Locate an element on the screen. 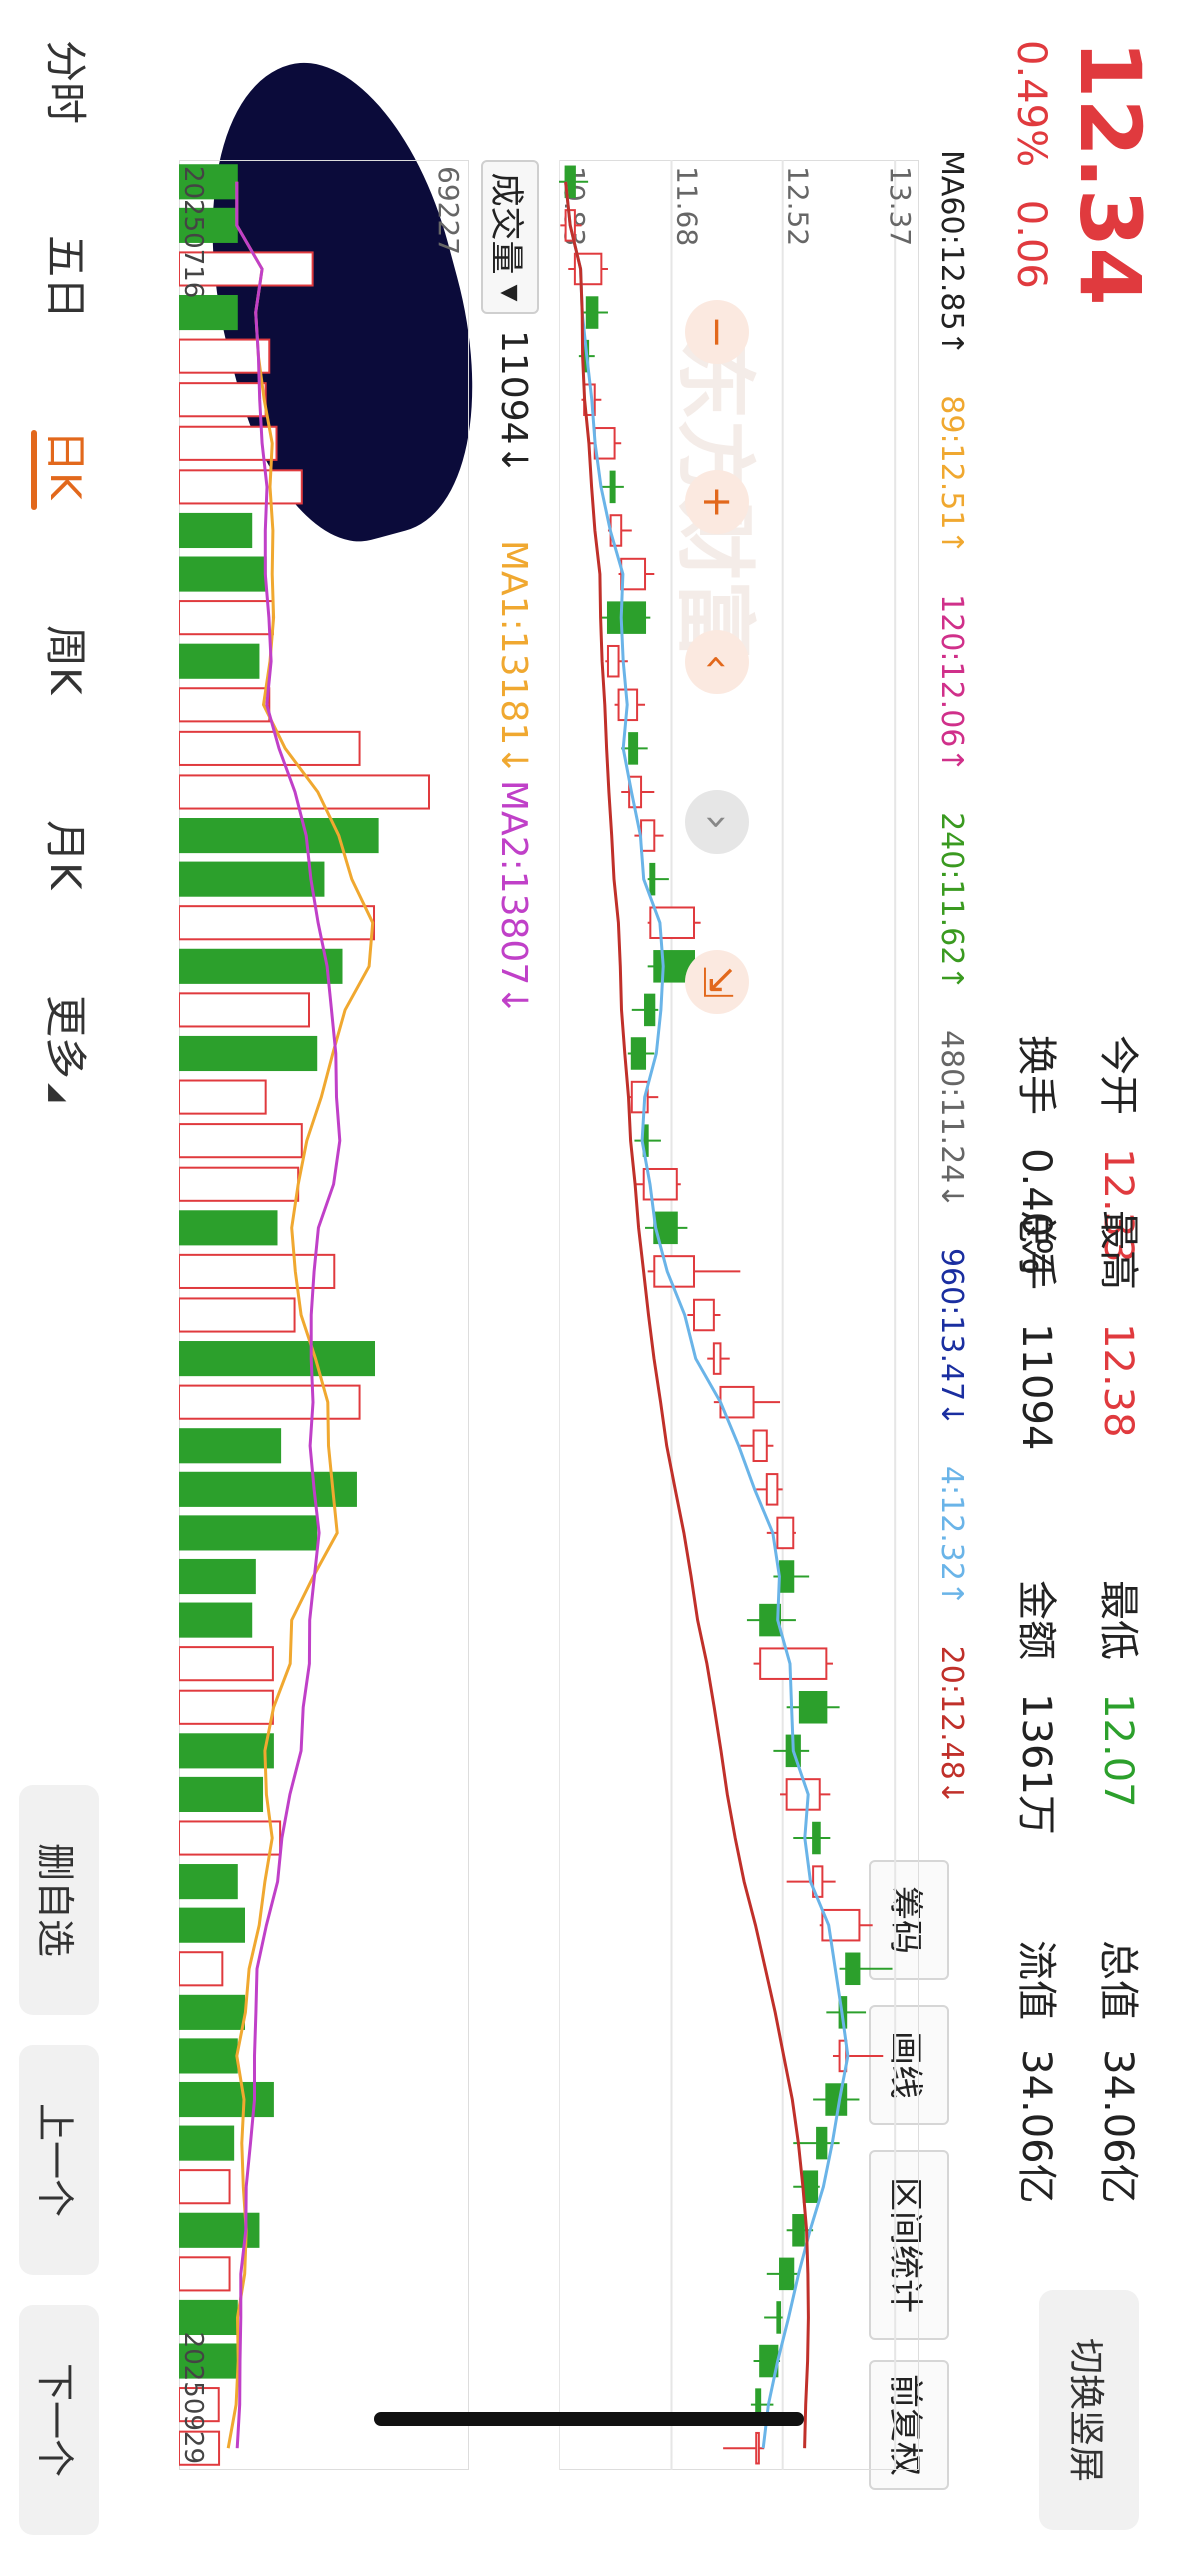  period-tabs: 分时 五日 日K 周K 月K 更多◢ is located at coordinates (59, 600).